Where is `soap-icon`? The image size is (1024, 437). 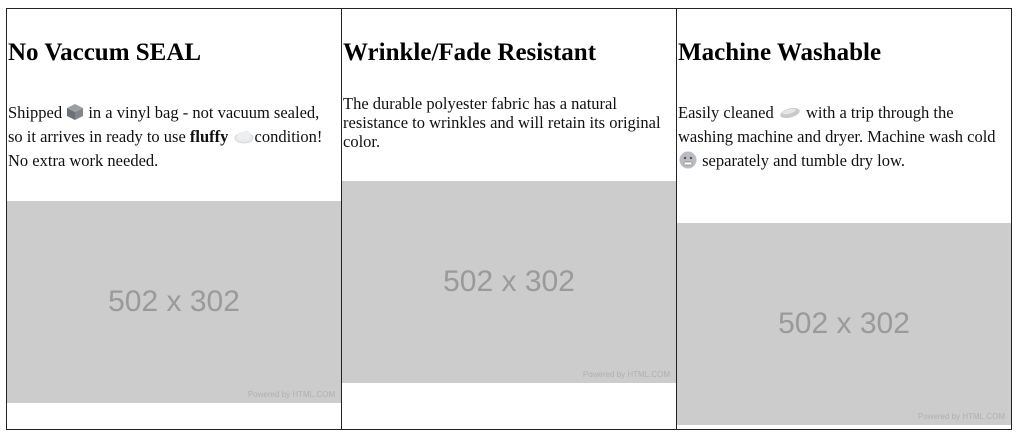 soap-icon is located at coordinates (790, 113).